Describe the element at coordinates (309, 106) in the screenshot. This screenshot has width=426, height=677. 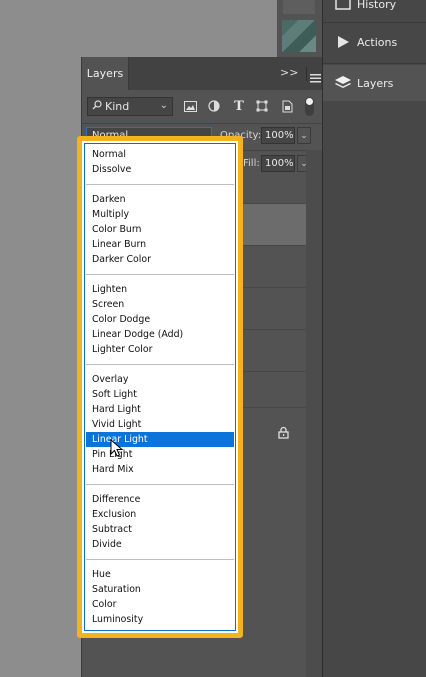
I see `filter-toggle-switch` at that location.